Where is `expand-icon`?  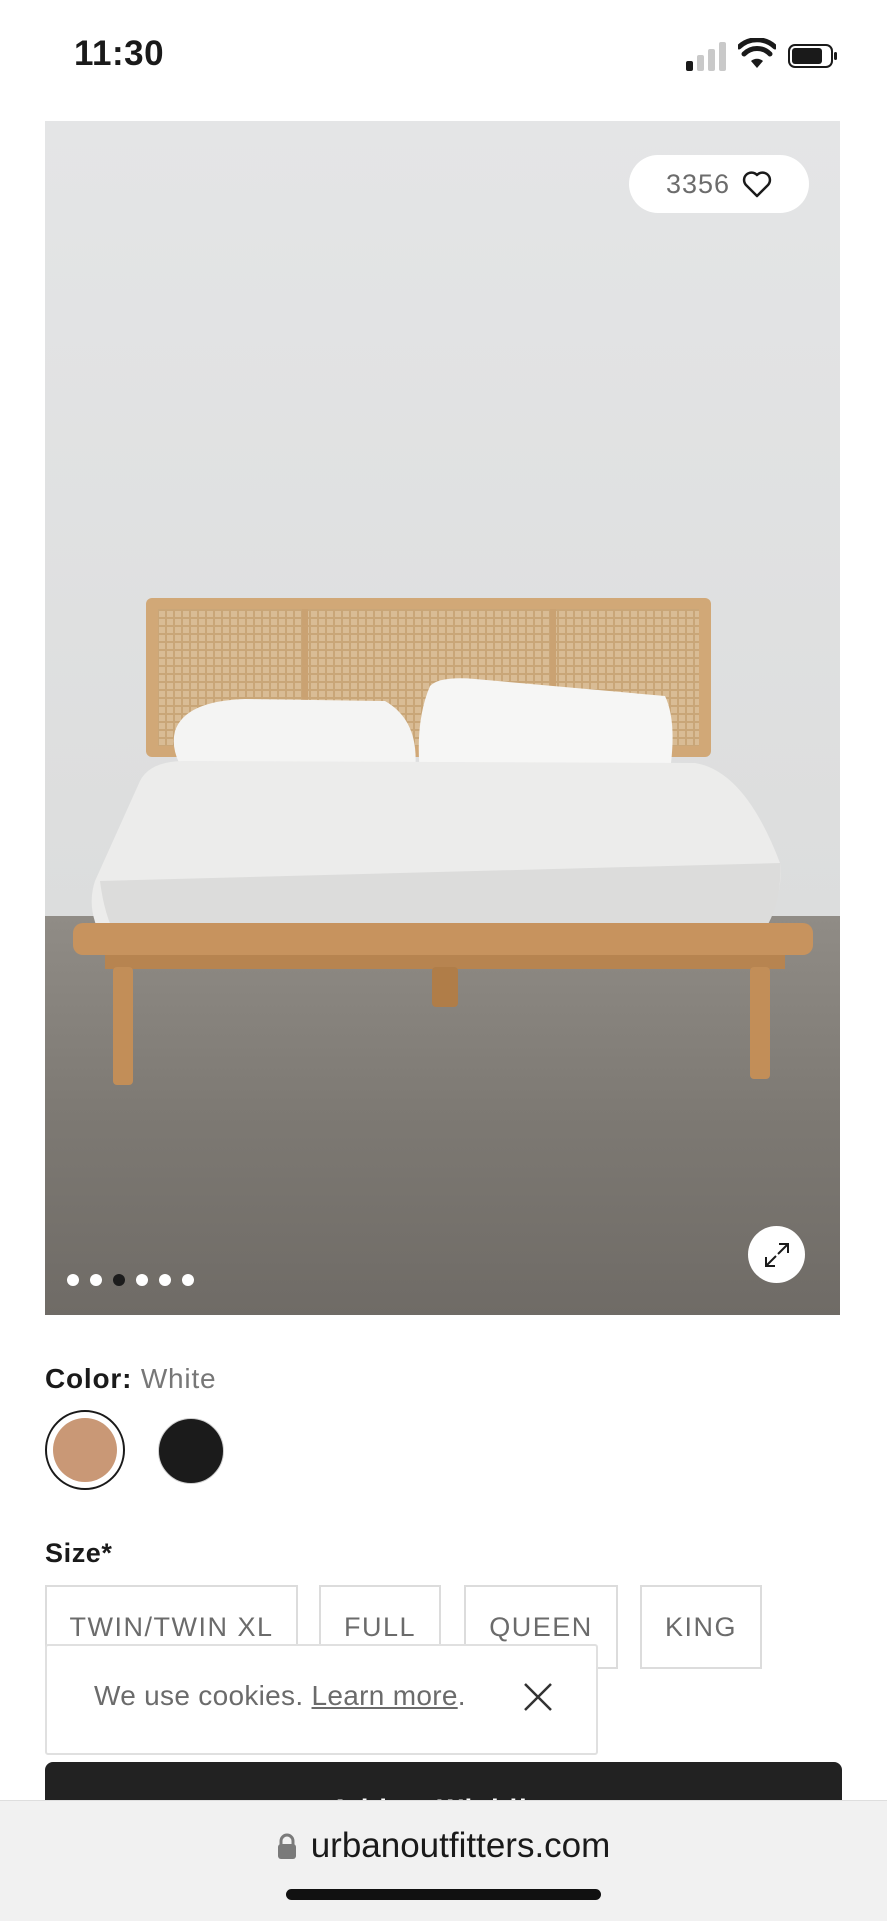
expand-icon is located at coordinates (776, 1254).